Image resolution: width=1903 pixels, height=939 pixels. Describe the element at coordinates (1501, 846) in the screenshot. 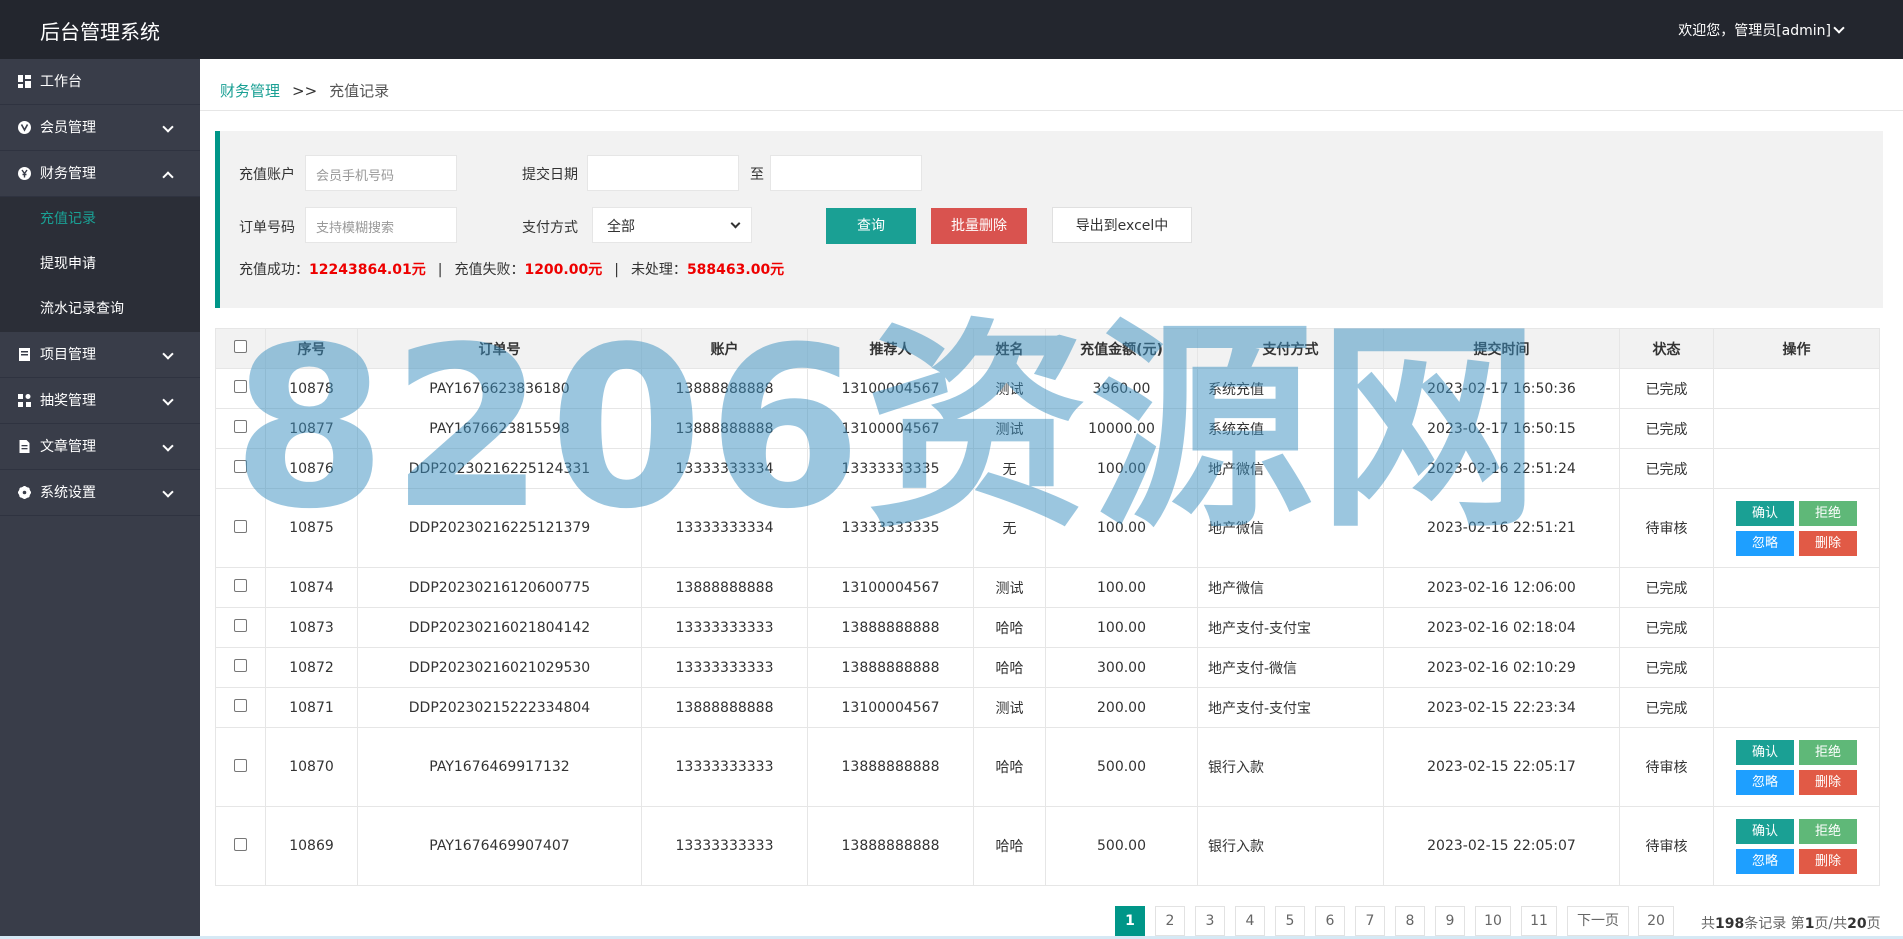

I see `cell-time: 2023-02-15 22:05:07` at that location.